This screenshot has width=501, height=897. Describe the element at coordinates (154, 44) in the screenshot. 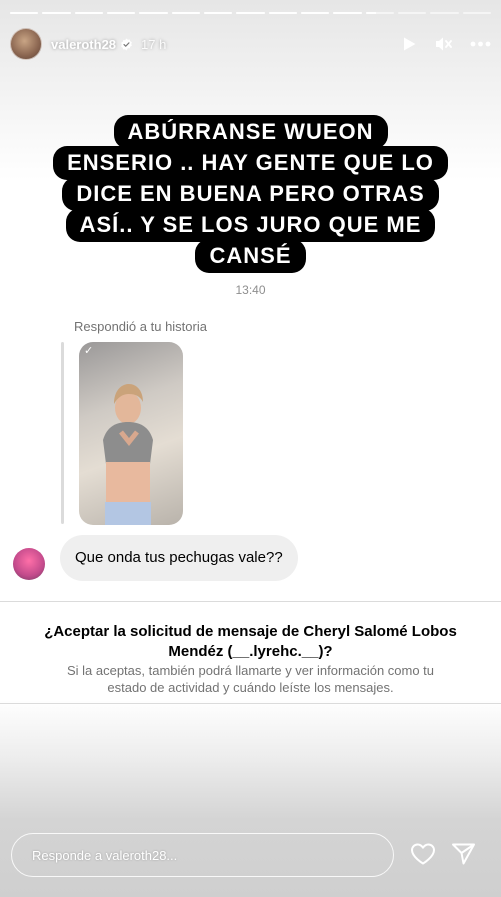

I see `story-time: 17 h` at that location.